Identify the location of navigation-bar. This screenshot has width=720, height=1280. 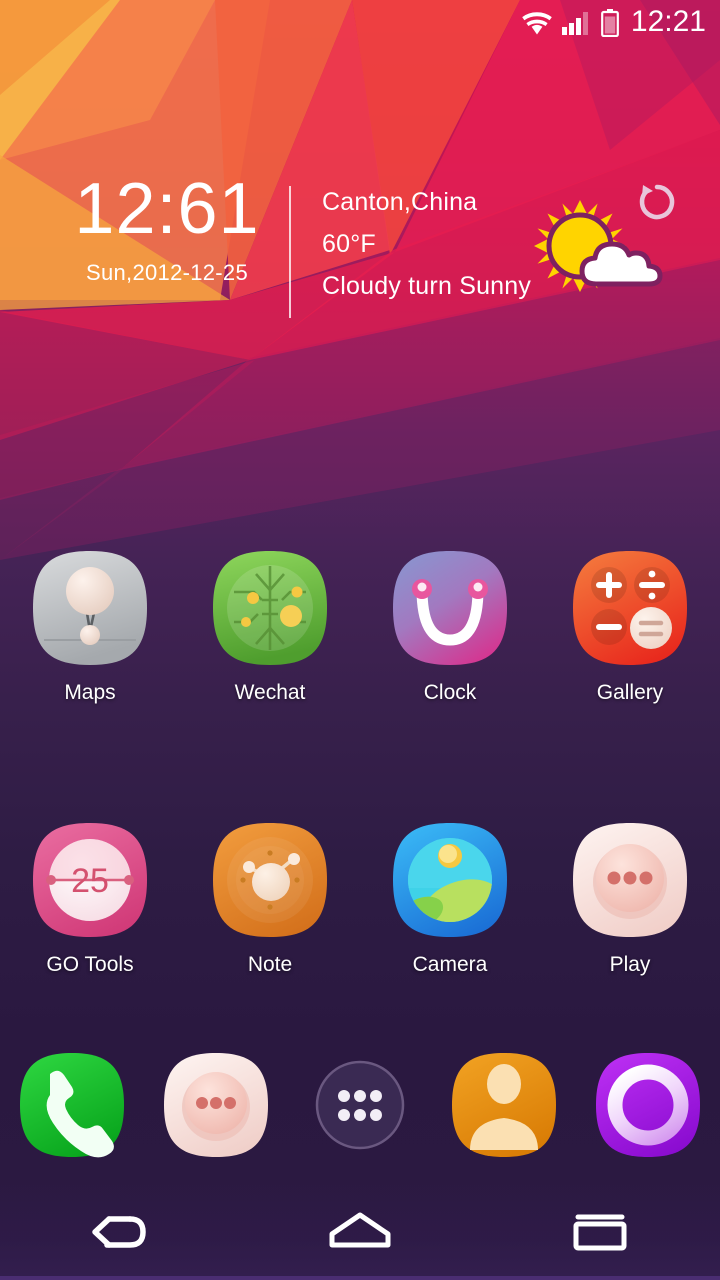
(360, 1232).